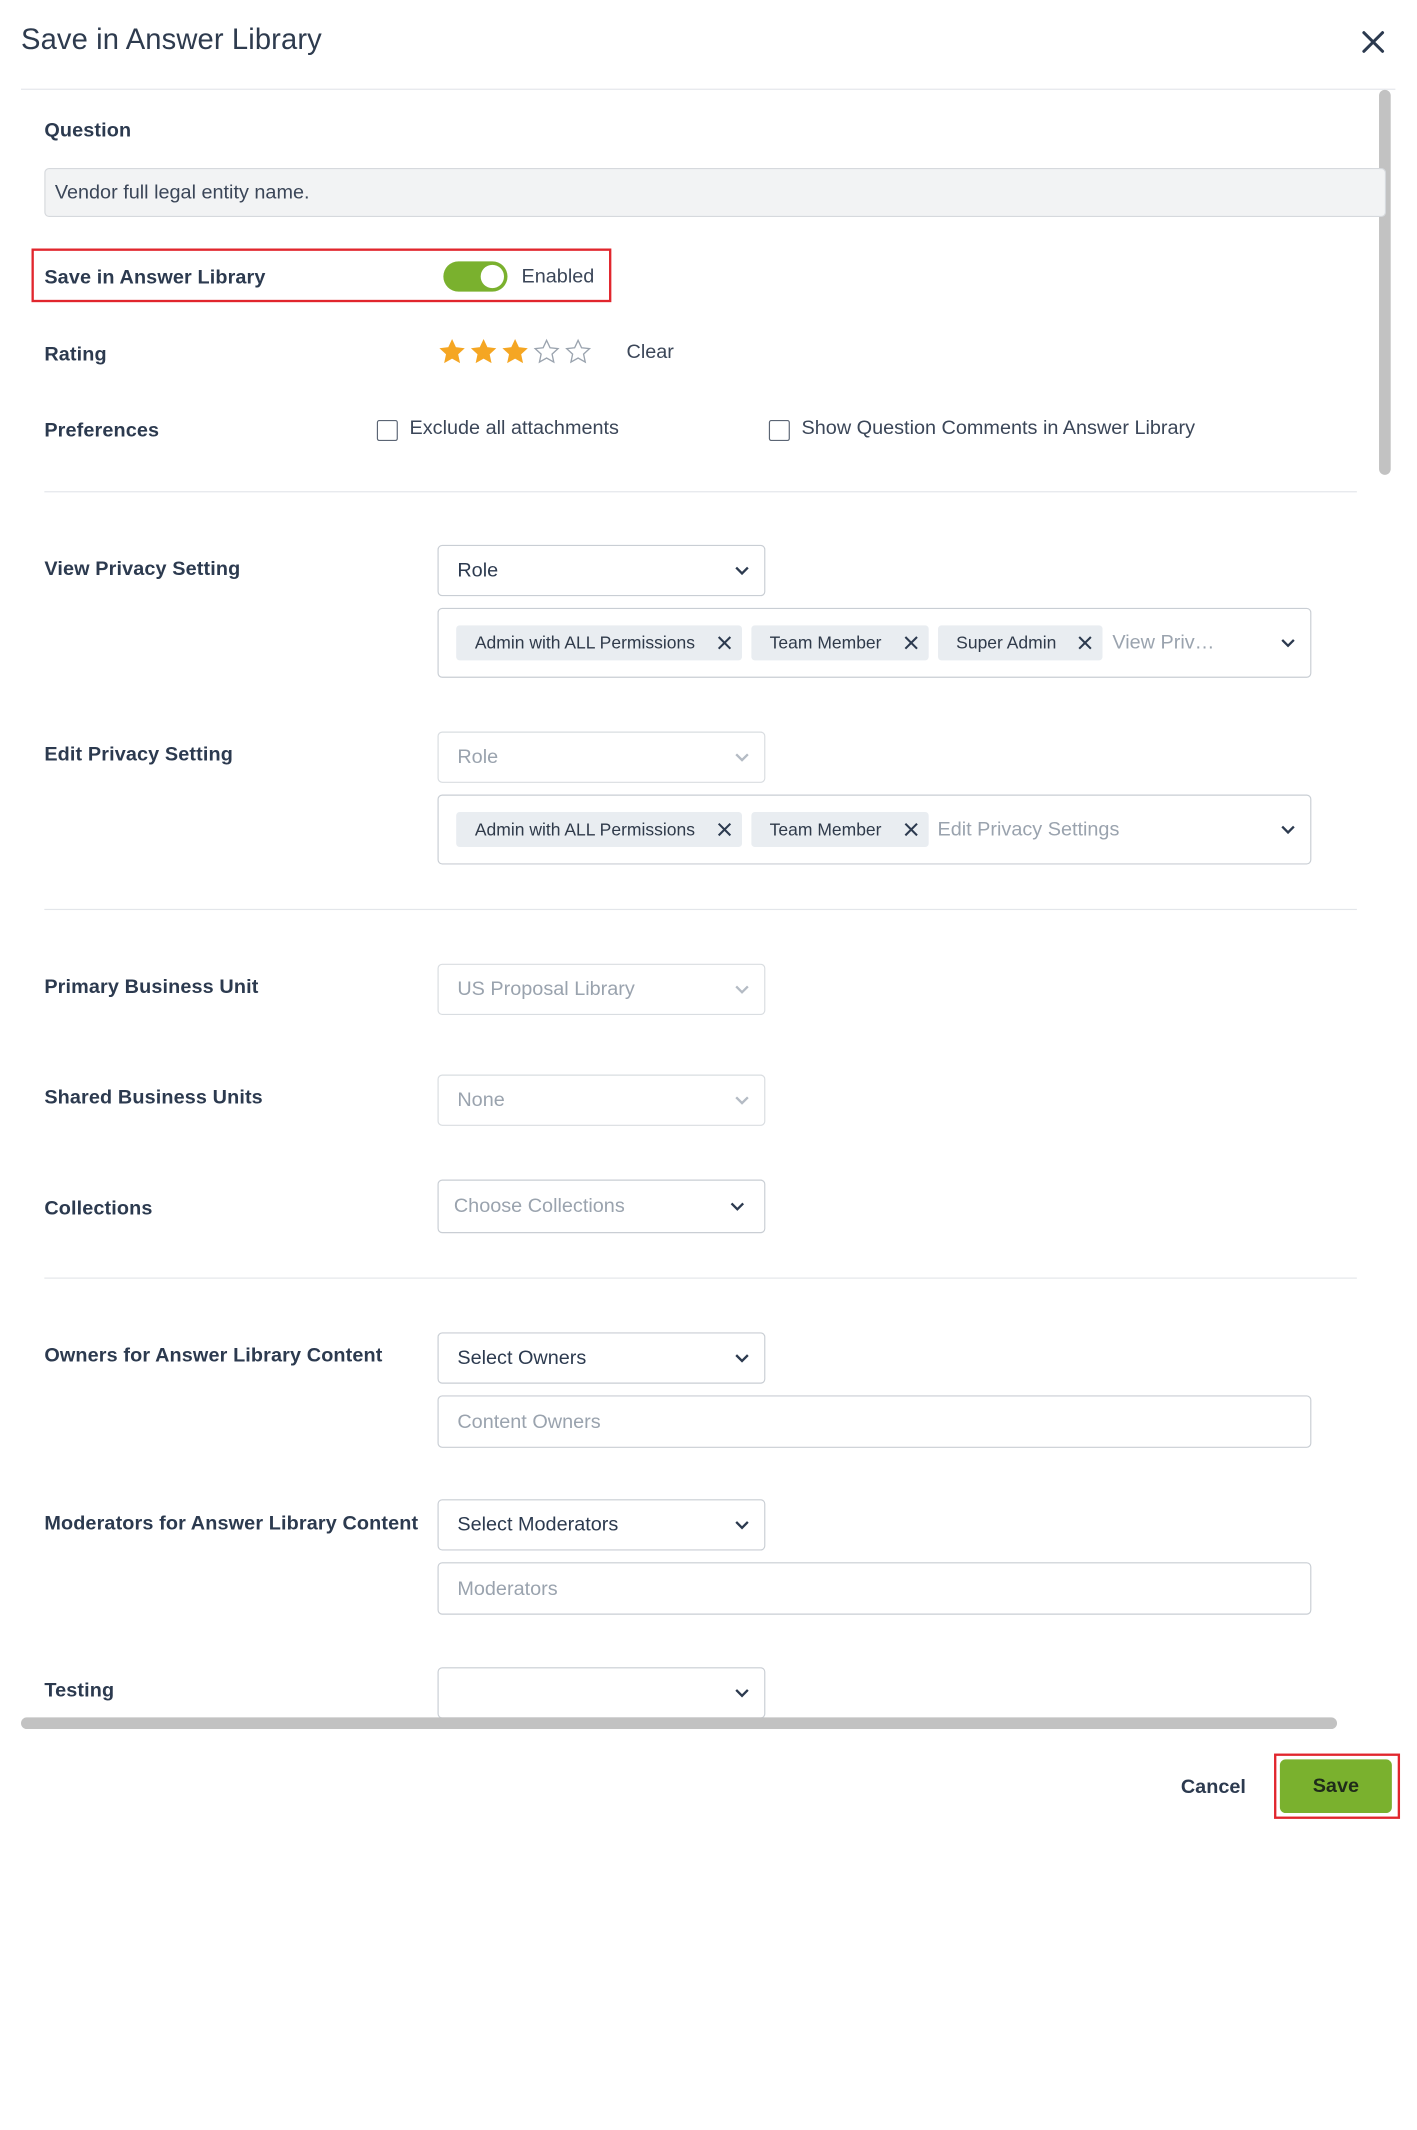 The height and width of the screenshot is (2130, 1417). Describe the element at coordinates (1006, 642) in the screenshot. I see `chip-label: Super Admin` at that location.